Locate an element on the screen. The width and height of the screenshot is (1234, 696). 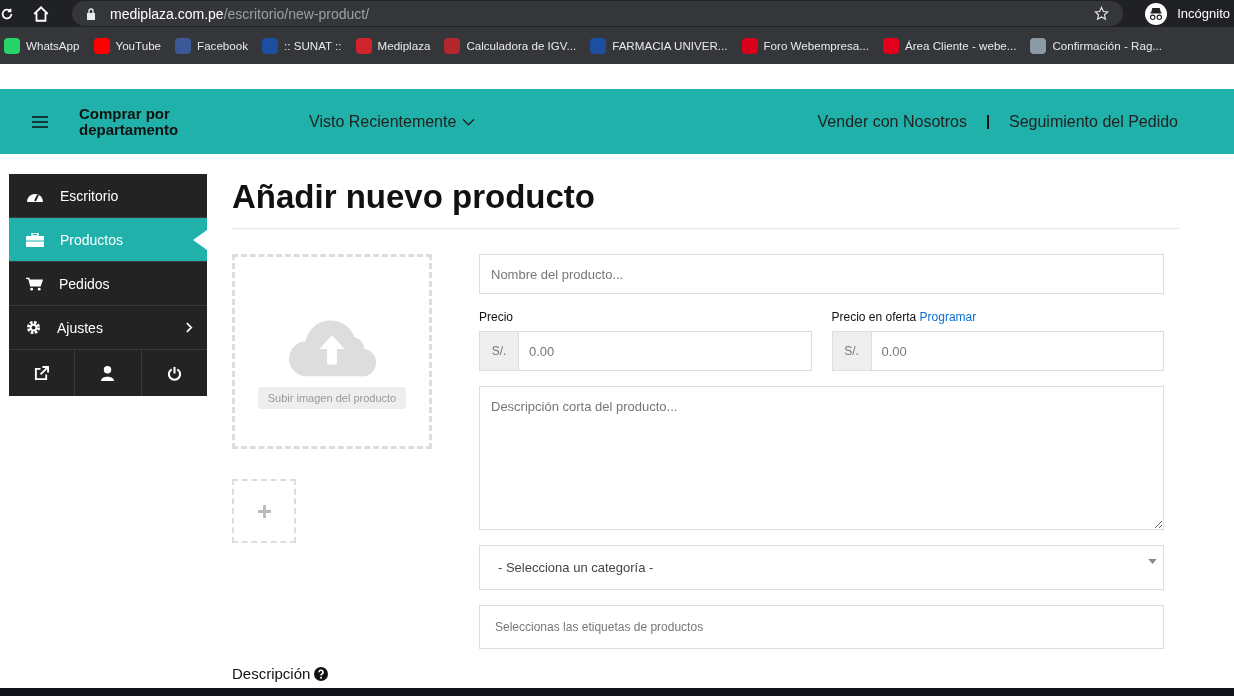
bookmark: Mediplaza is located at coordinates (393, 45).